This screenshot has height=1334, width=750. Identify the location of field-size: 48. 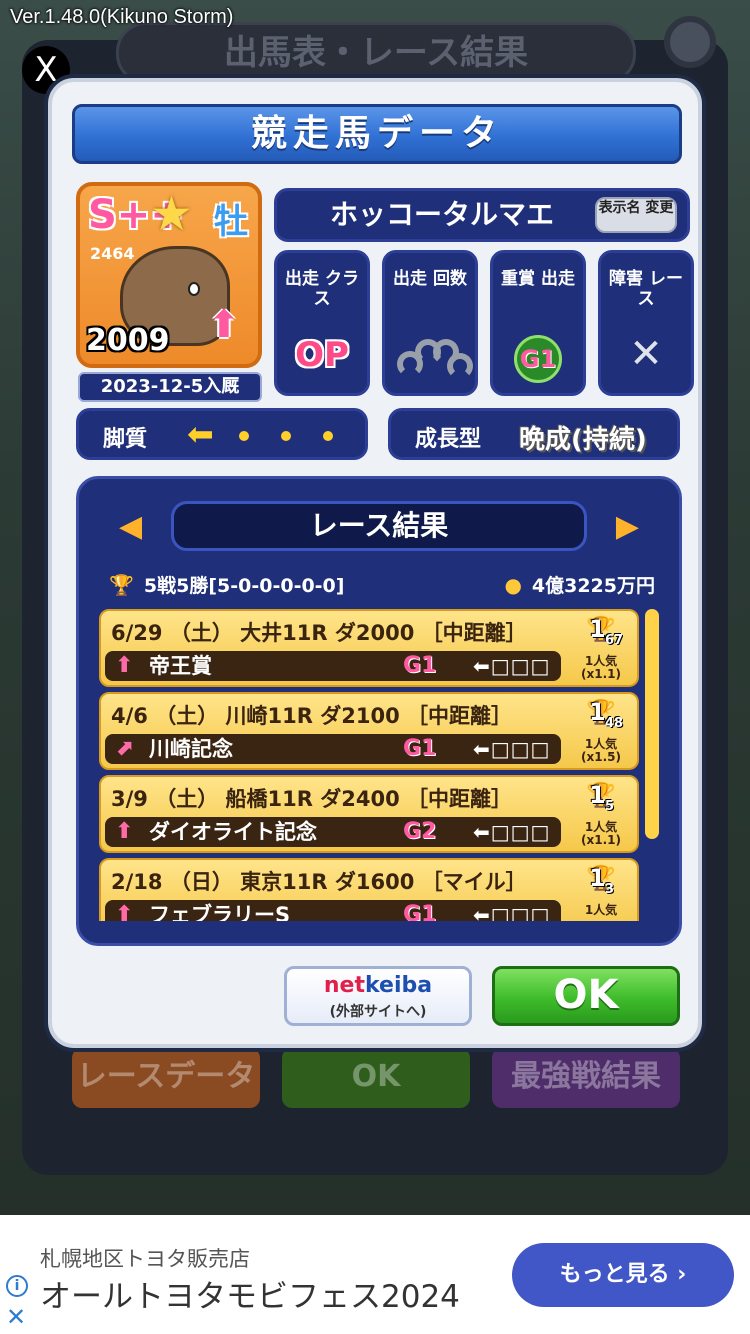
(614, 723).